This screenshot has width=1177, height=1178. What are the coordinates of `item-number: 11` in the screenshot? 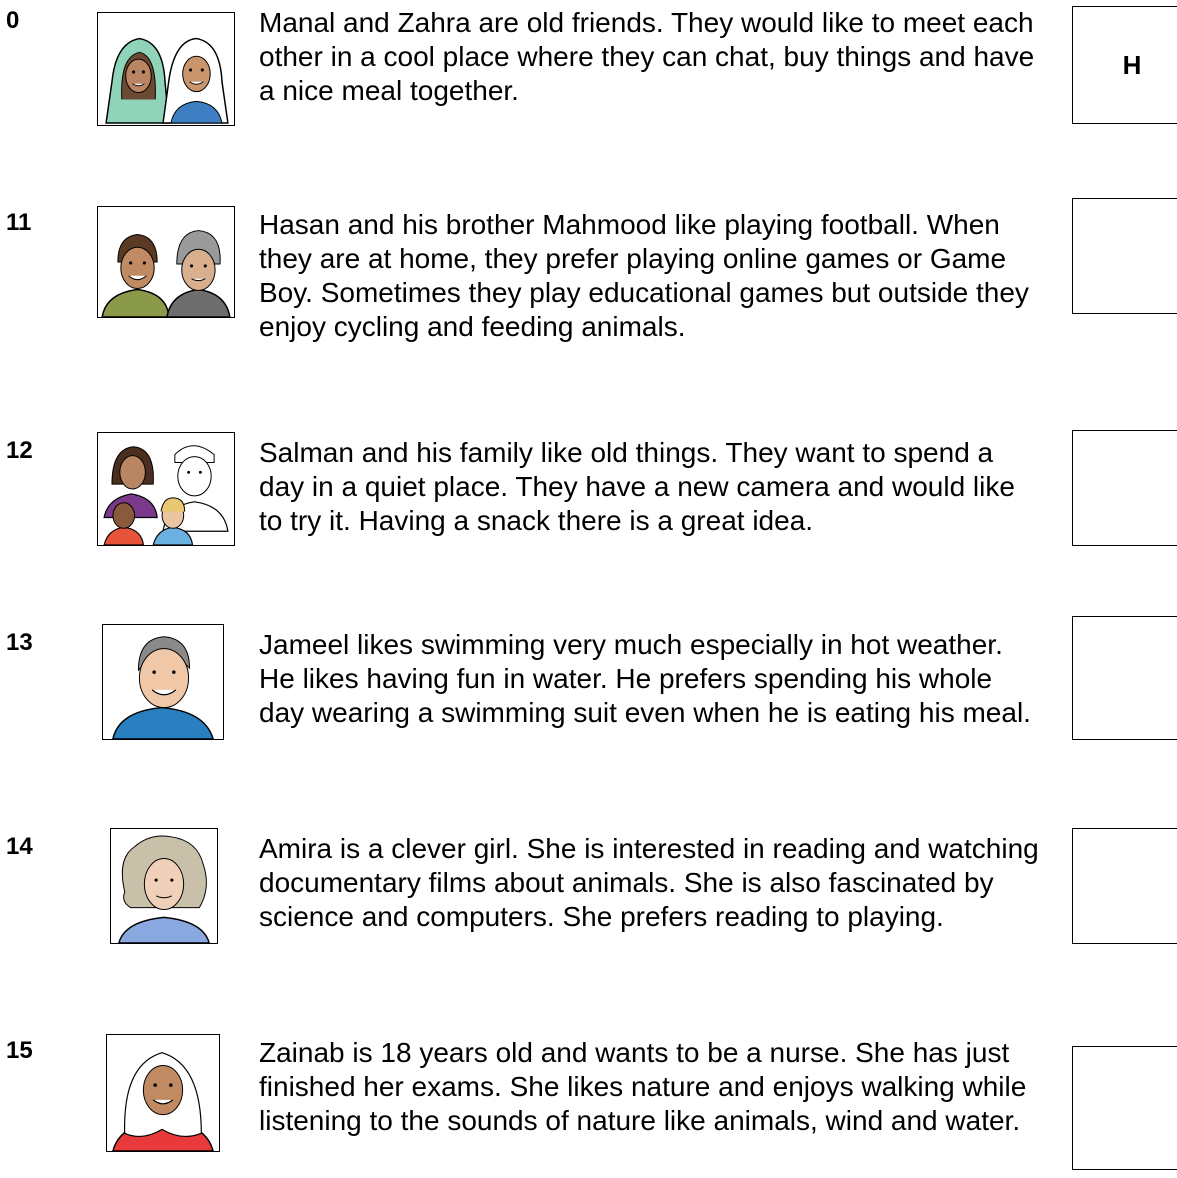 It's located at (19, 222).